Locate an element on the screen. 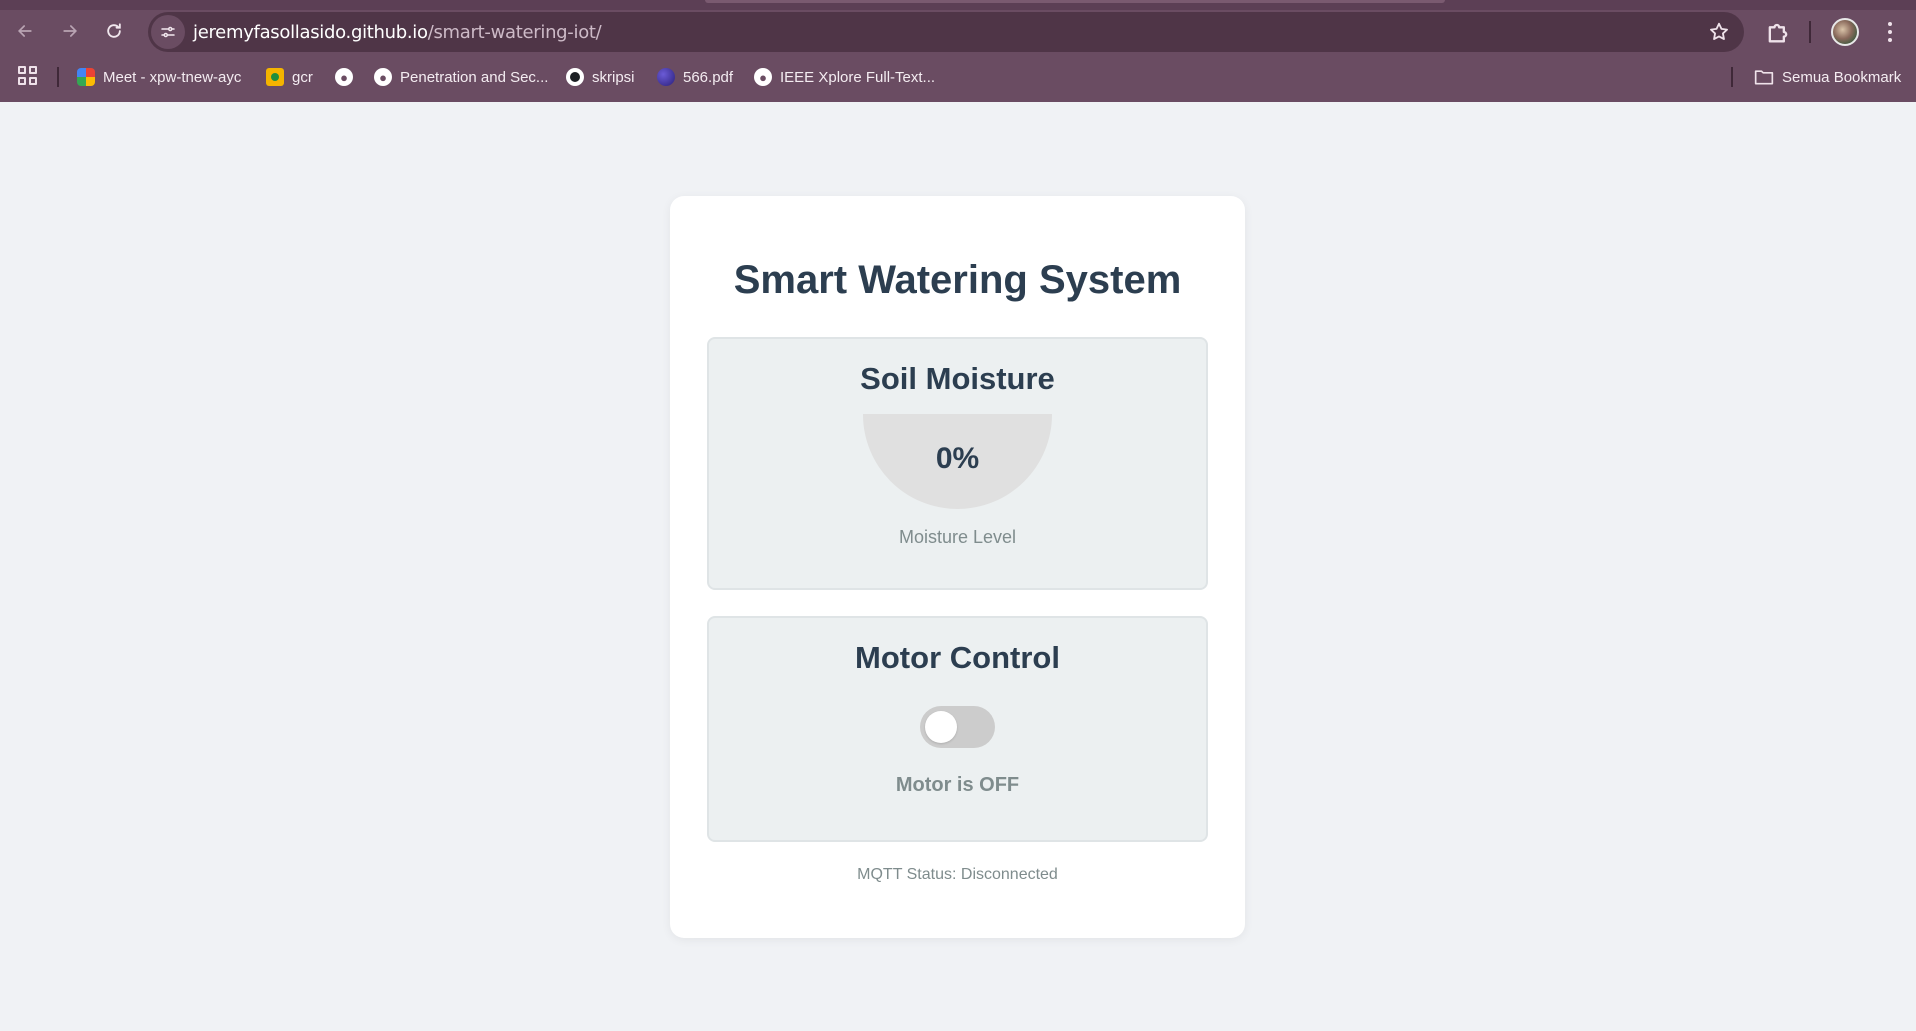 The image size is (1916, 1031). pdf-site-icon is located at coordinates (666, 77).